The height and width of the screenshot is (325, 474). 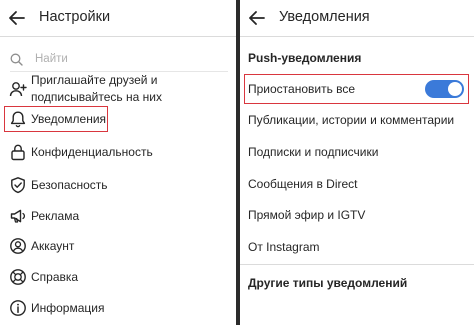 I want to click on settings-item-label: Справка, so click(x=55, y=277).